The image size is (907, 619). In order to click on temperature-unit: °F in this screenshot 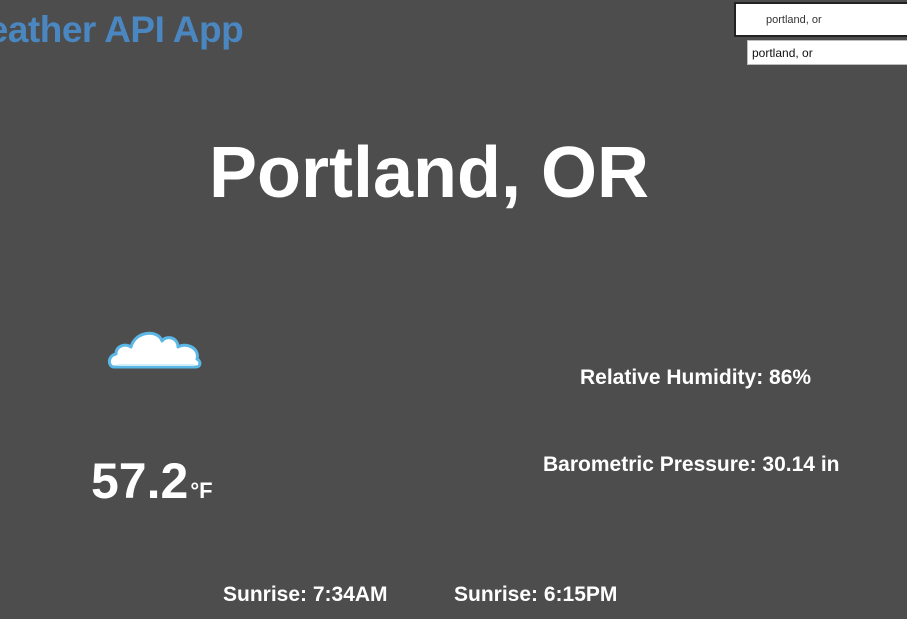, I will do `click(201, 490)`.